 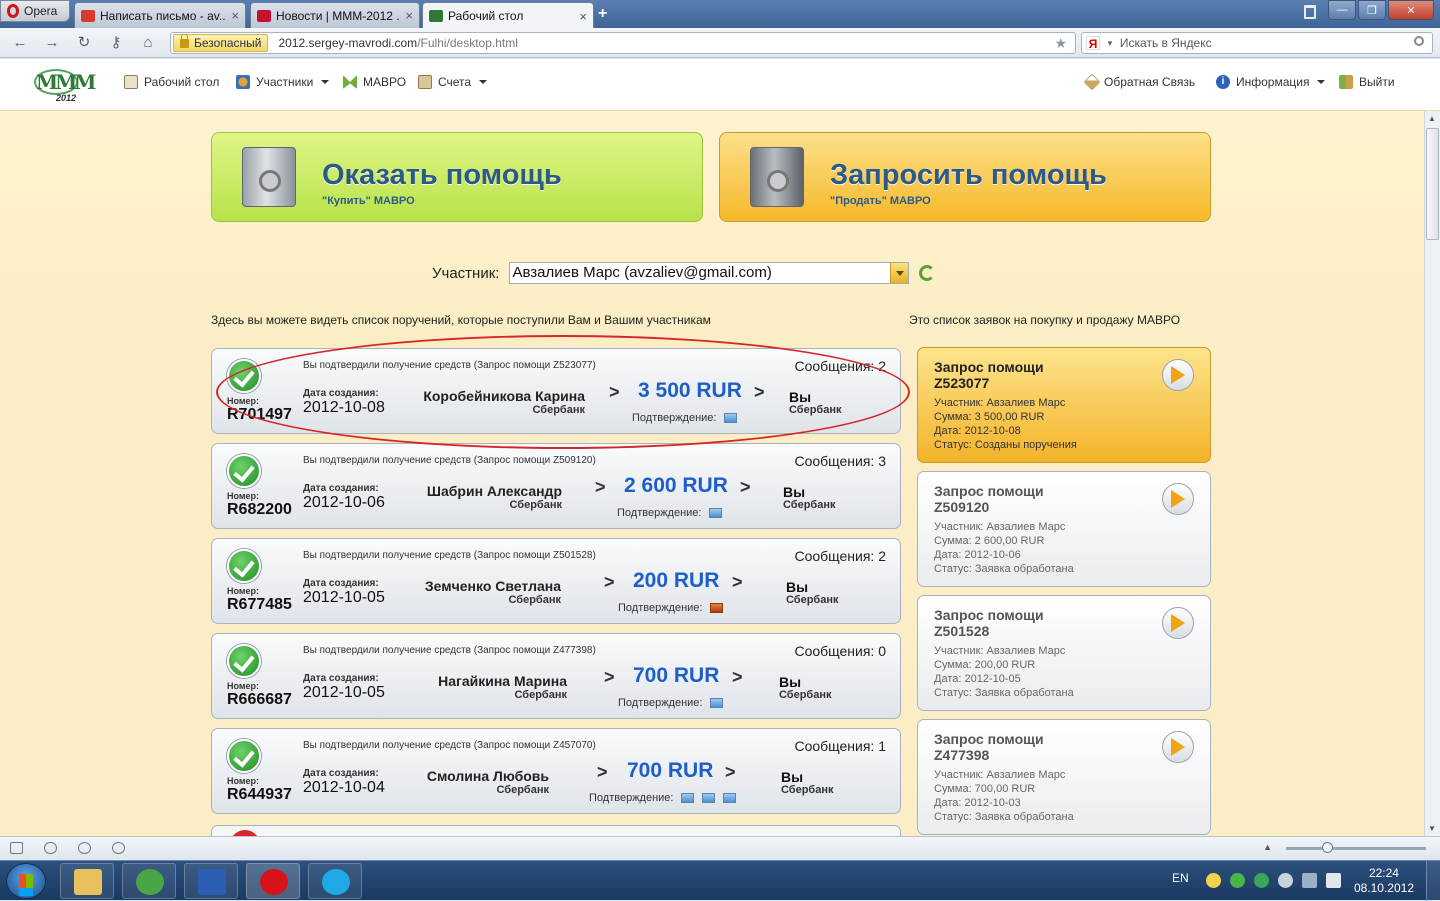 I want to click on ask-help-button: Запросить помощь "Продать" МАВРО, so click(x=965, y=177).